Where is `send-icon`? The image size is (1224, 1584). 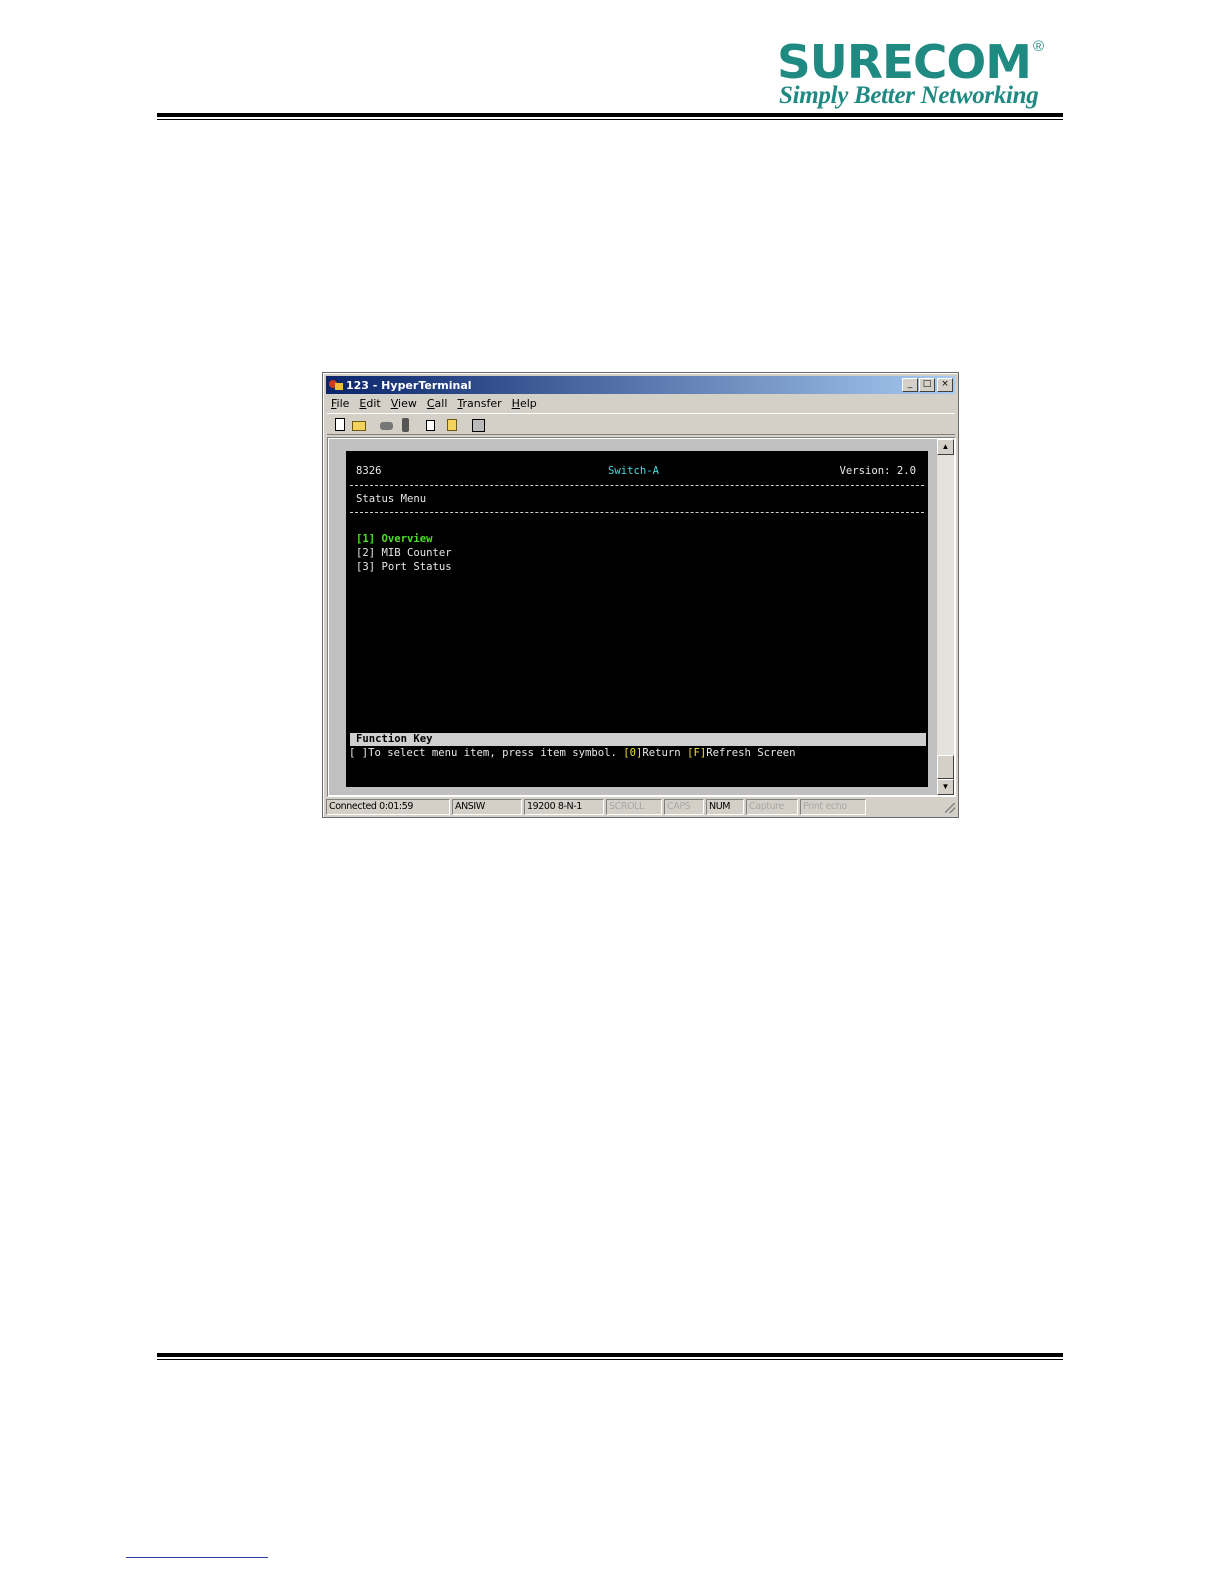
send-icon is located at coordinates (431, 424).